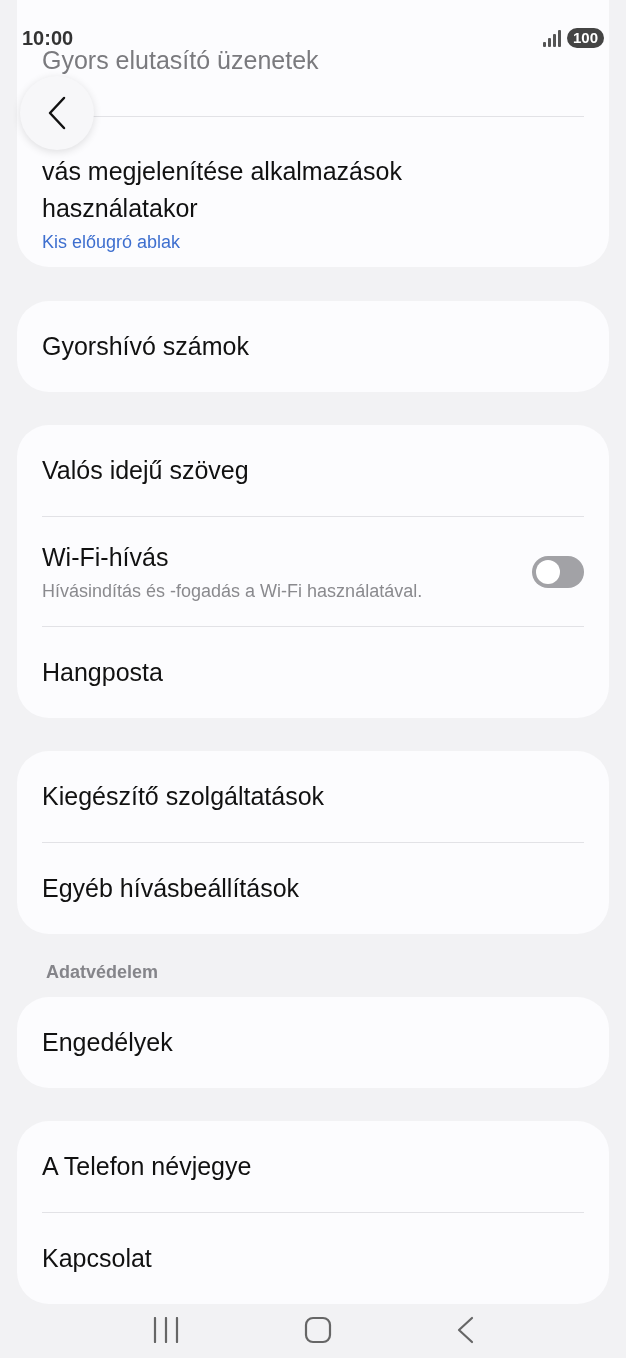 This screenshot has height=1358, width=626. Describe the element at coordinates (313, 1042) in the screenshot. I see `setting-title: Engedélyek` at that location.